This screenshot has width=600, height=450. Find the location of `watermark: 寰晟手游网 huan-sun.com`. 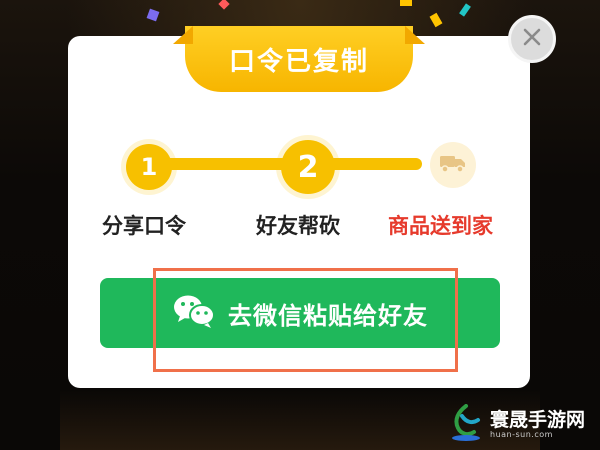

watermark: 寰晟手游网 huan-sun.com is located at coordinates (516, 425).